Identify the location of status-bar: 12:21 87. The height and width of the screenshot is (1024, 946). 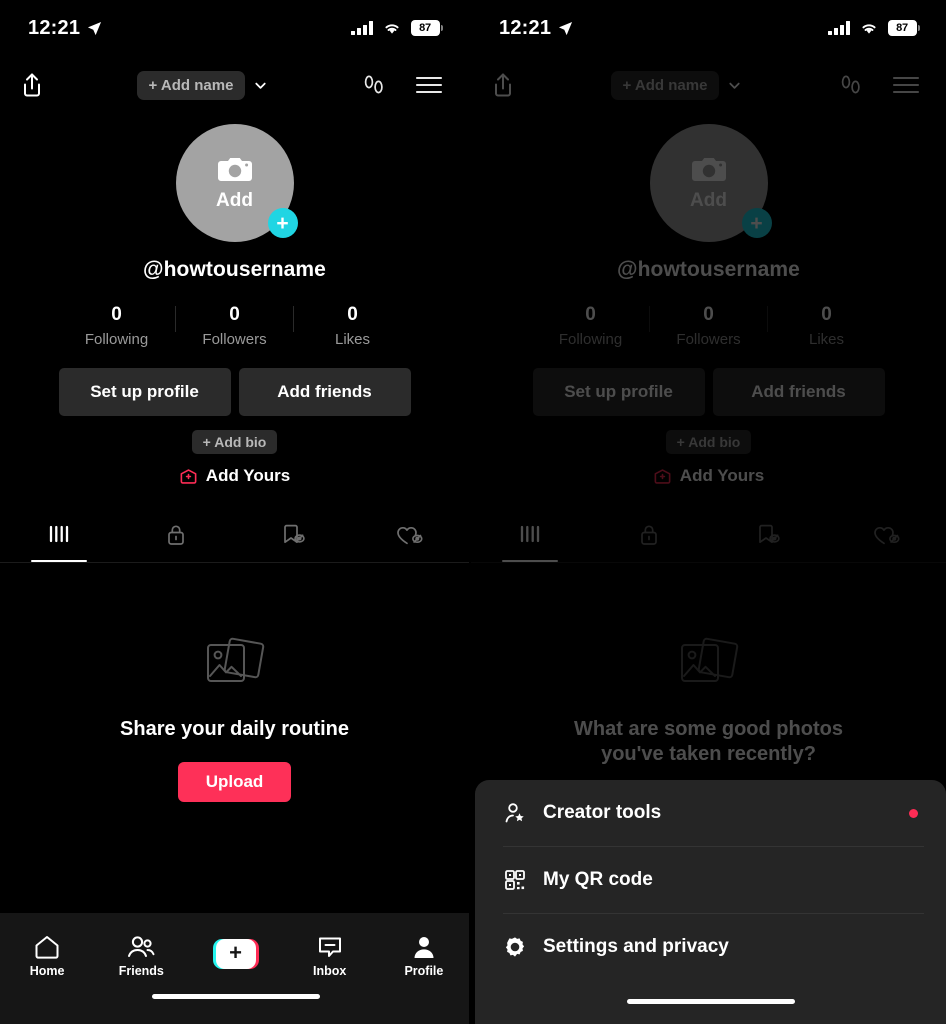
(234, 28).